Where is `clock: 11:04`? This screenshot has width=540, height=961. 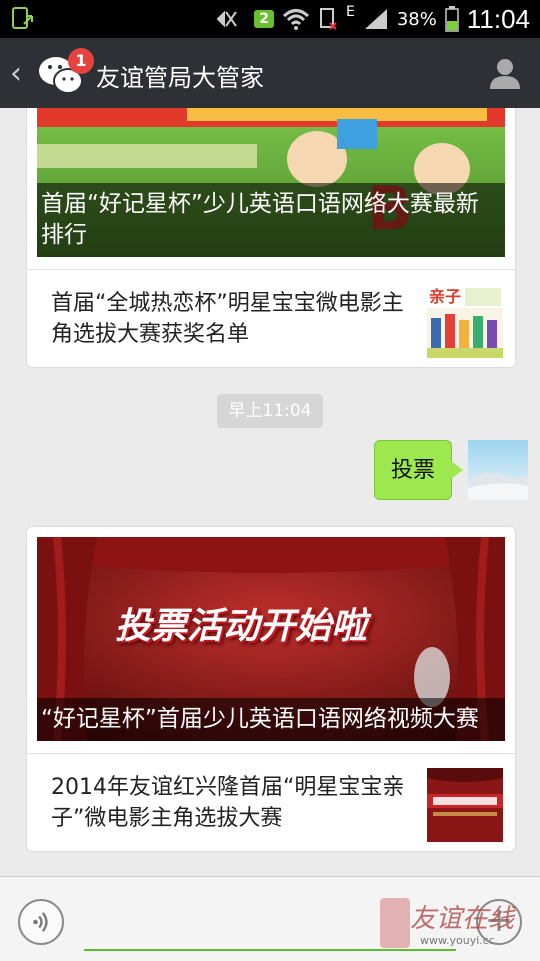
clock: 11:04 is located at coordinates (498, 18).